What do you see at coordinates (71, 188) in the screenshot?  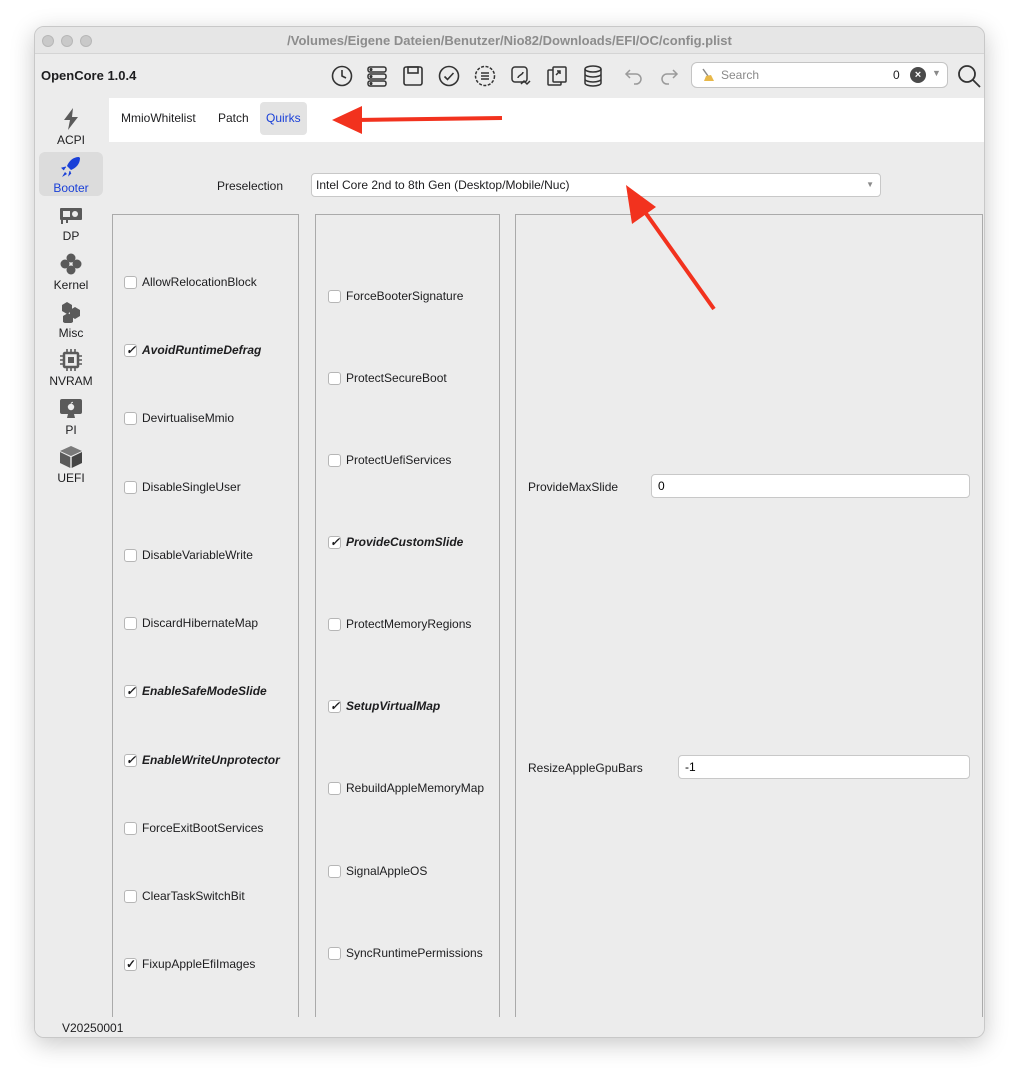 I see `sidebar-item-label: Booter` at bounding box center [71, 188].